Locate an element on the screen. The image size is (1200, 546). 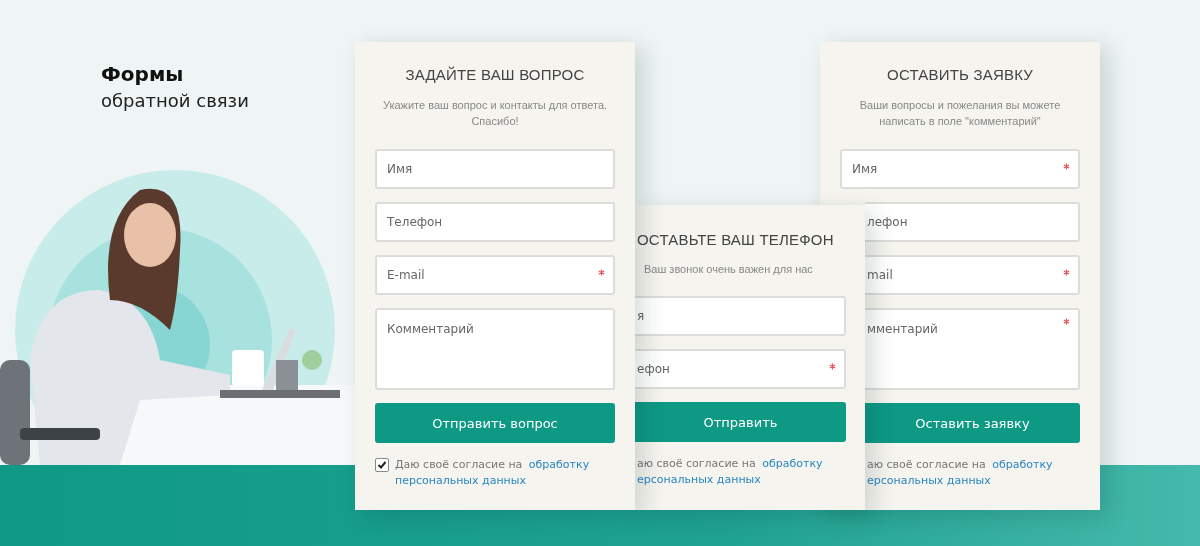
submit-button: Отправить is located at coordinates (740, 422).